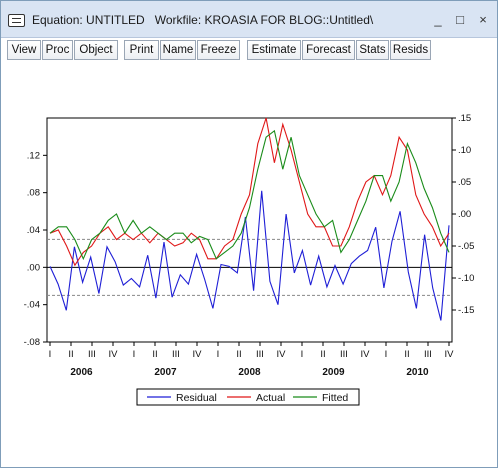 This screenshot has height=468, width=498. Describe the element at coordinates (328, 50) in the screenshot. I see `forecast-button: Forecast` at that location.